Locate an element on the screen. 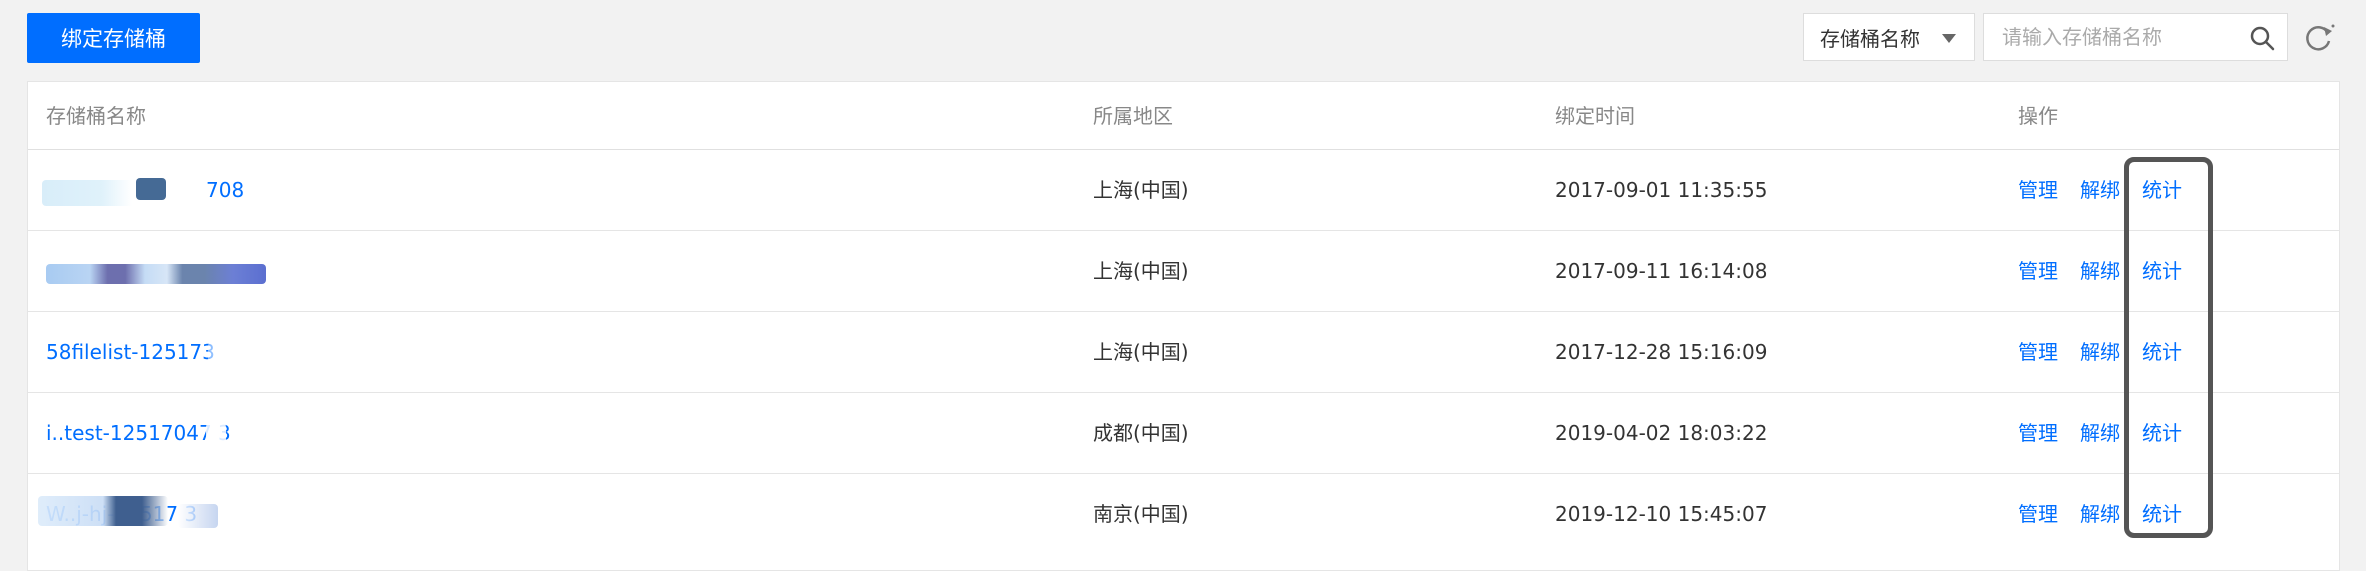  caret-down-icon is located at coordinates (1949, 38).